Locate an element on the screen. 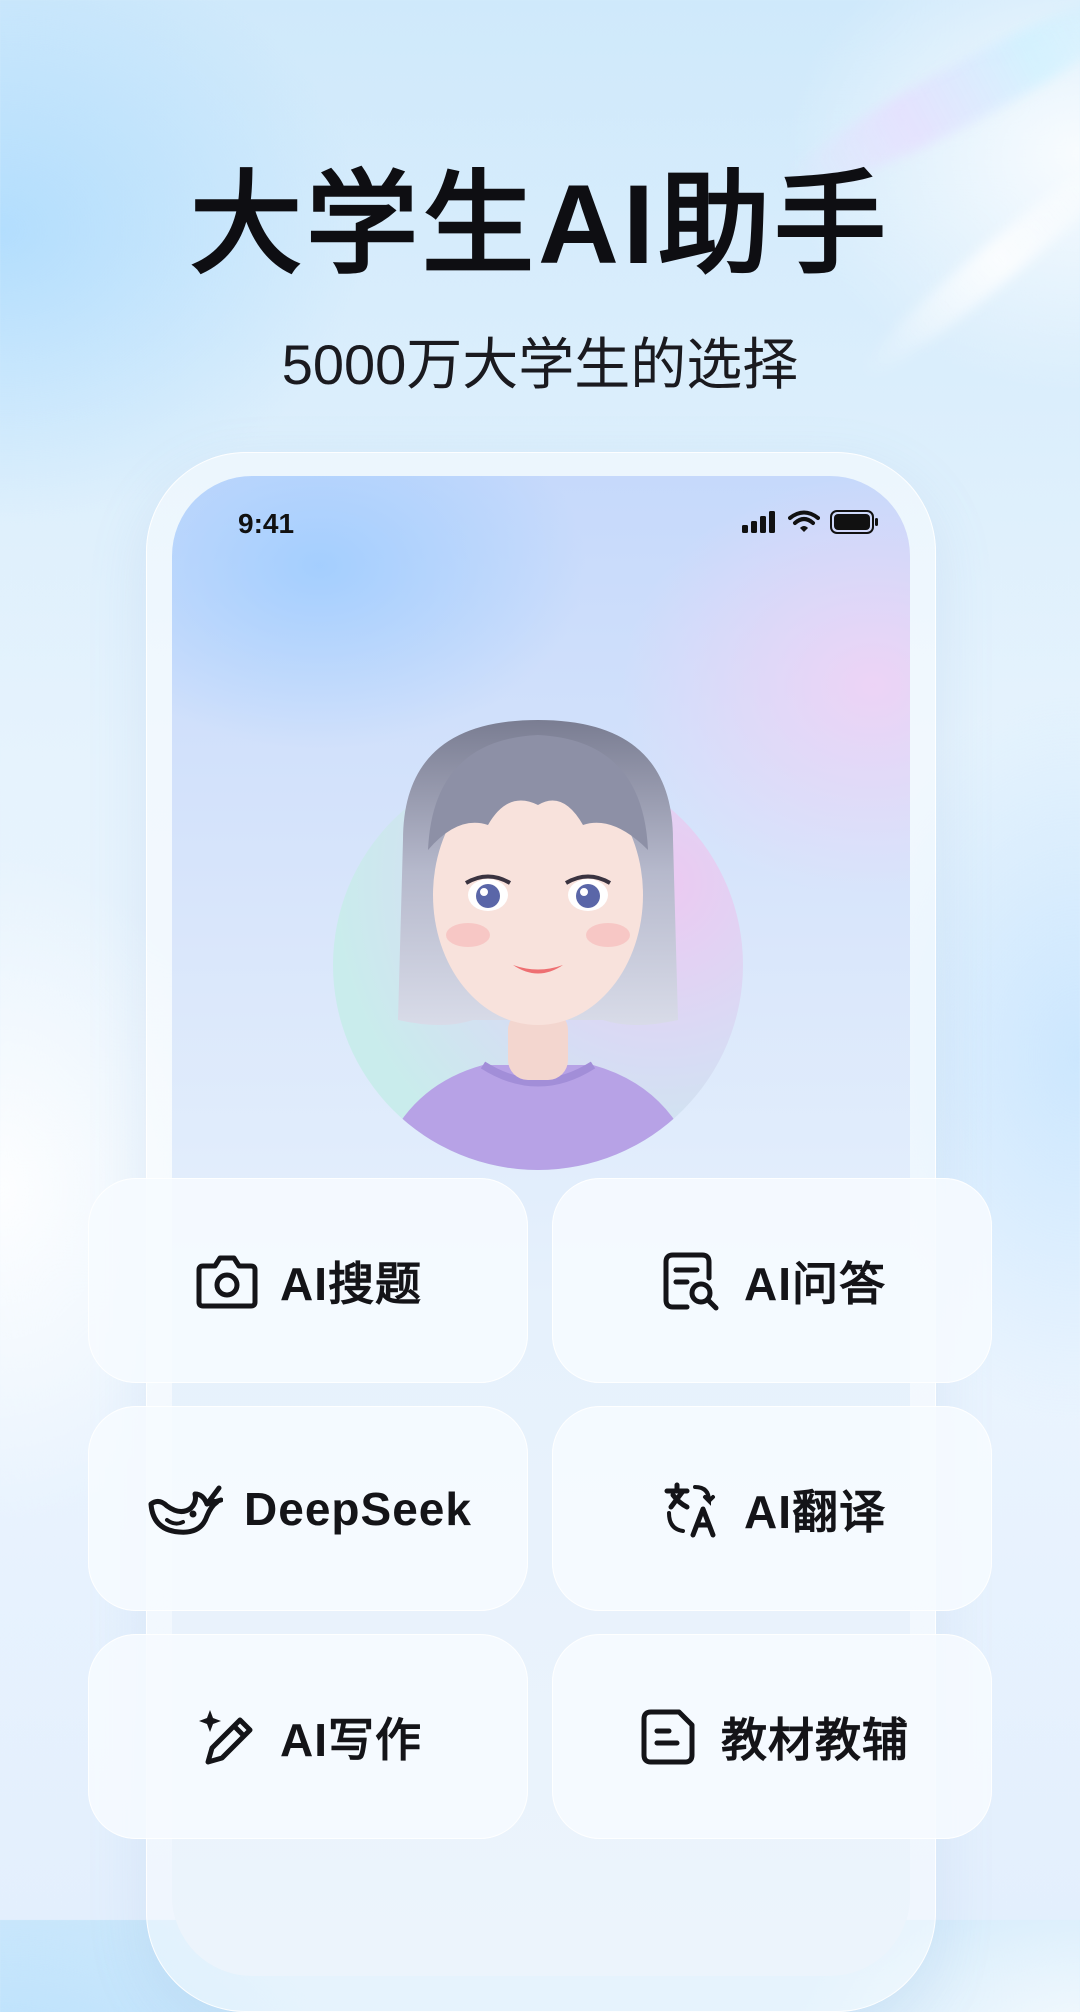 This screenshot has height=2012, width=1080. translate-icon is located at coordinates (691, 1509).